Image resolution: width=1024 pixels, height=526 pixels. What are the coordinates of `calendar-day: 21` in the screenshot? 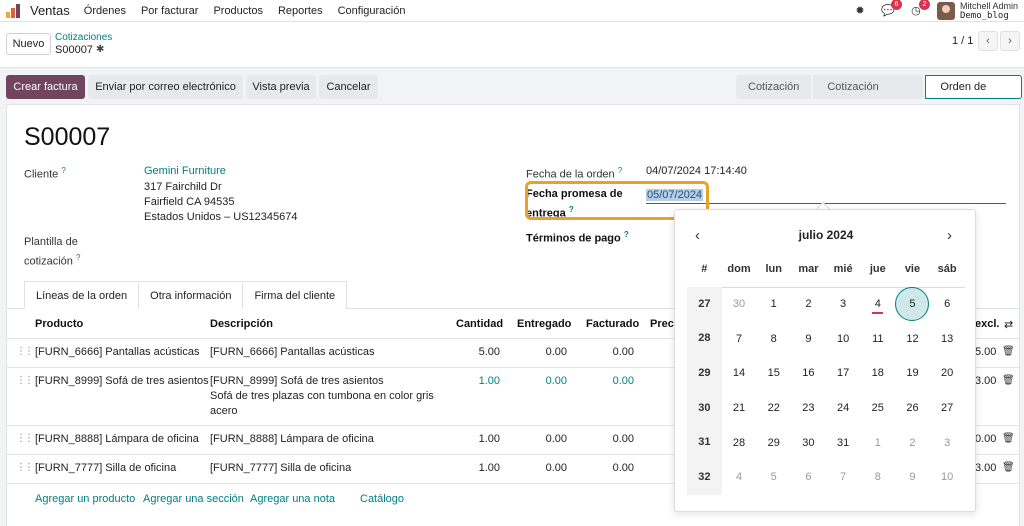 It's located at (739, 408).